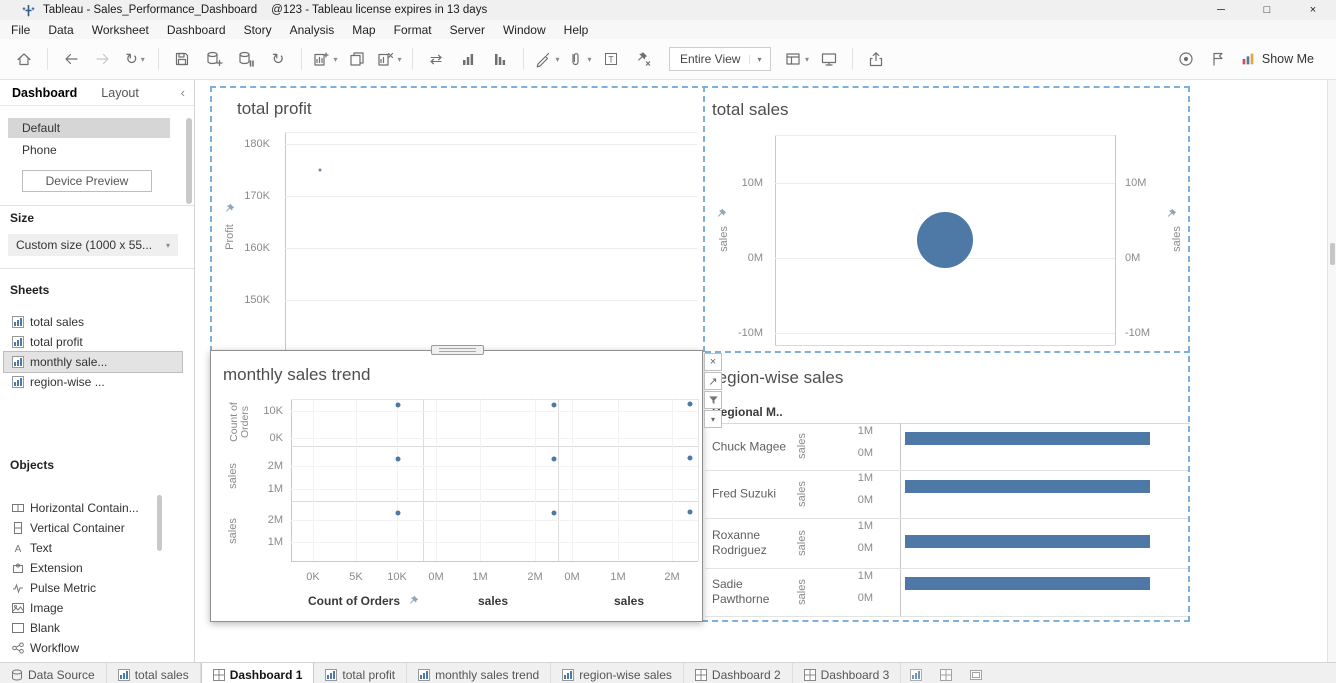 This screenshot has width=1336, height=683. Describe the element at coordinates (436, 59) in the screenshot. I see `swap-rows-columns-button: ⇄` at that location.